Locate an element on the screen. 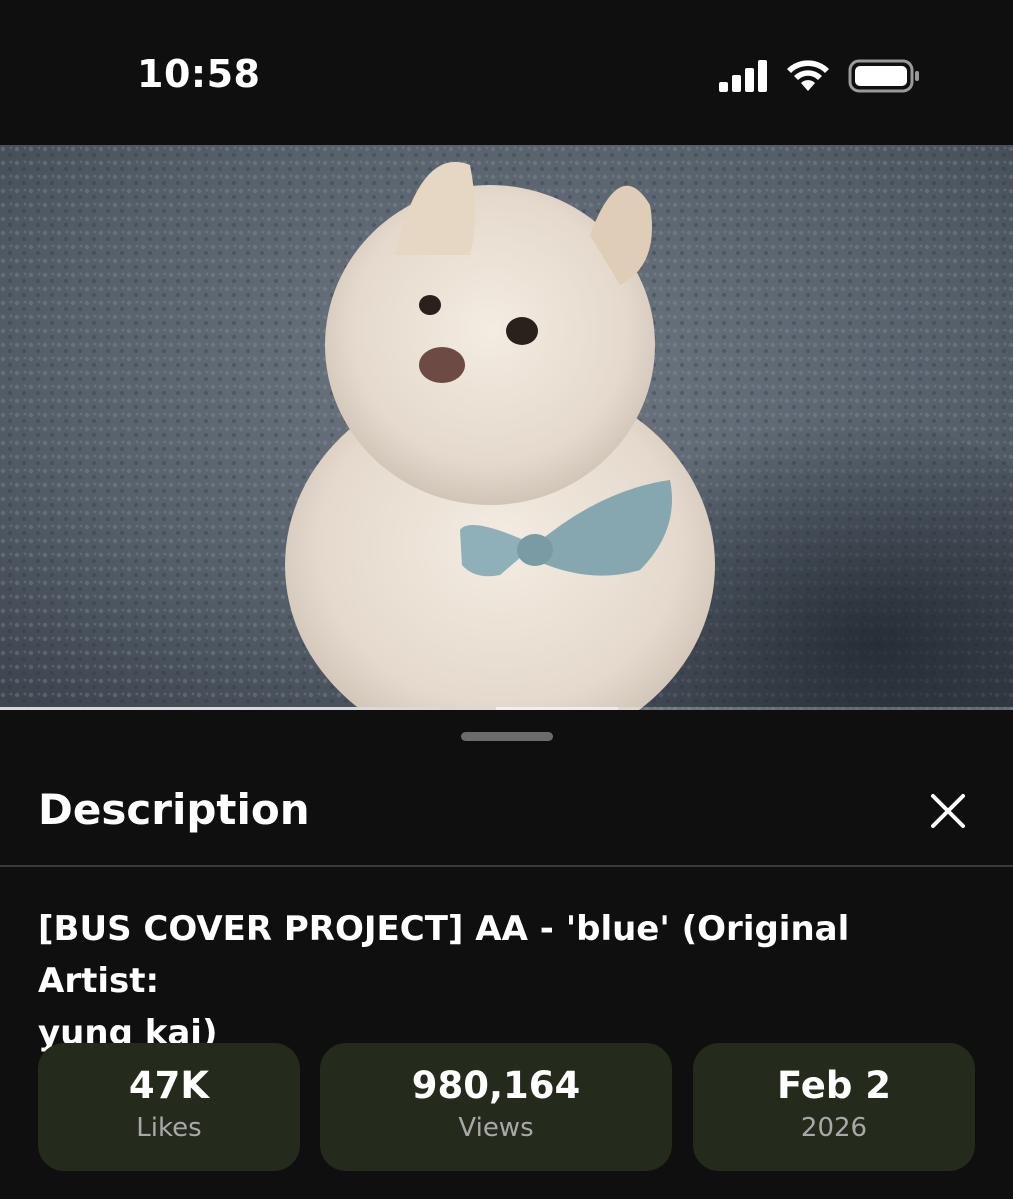  close-icon is located at coordinates (948, 811).